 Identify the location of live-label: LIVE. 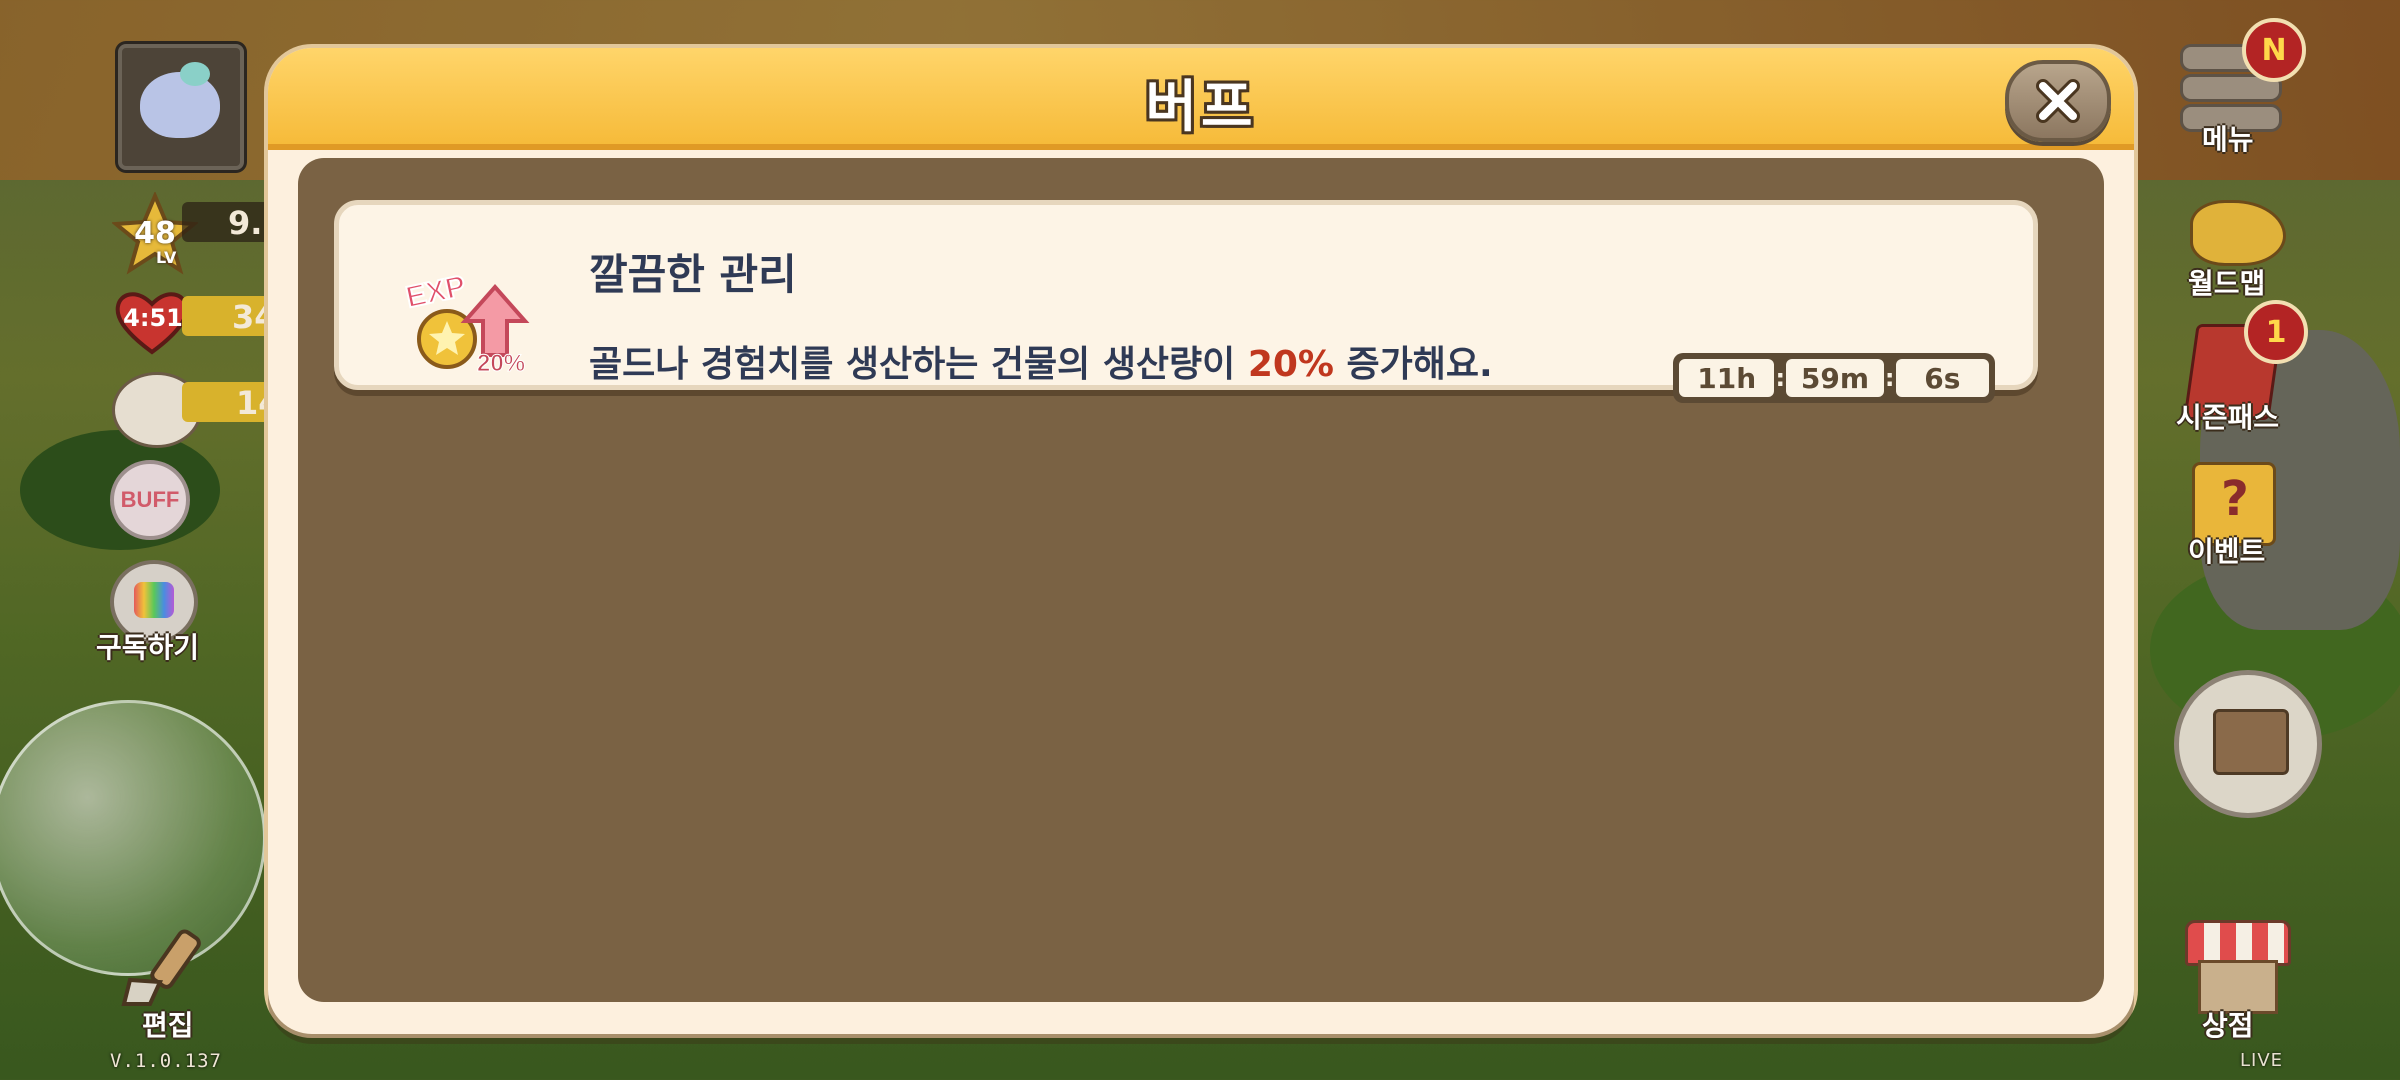
(2262, 1060).